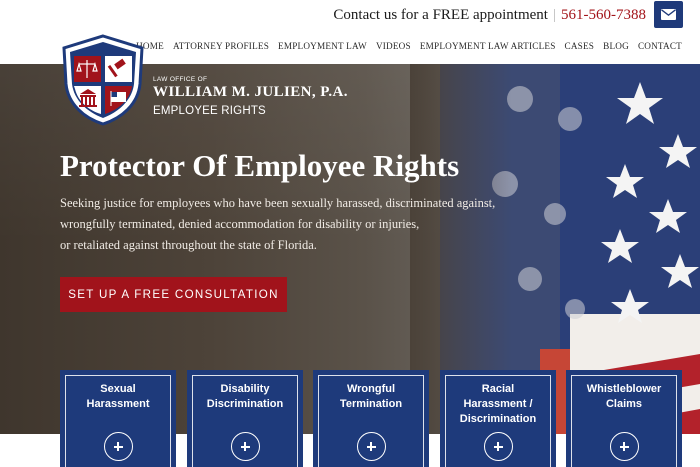 The image size is (700, 467). Describe the element at coordinates (173, 294) in the screenshot. I see `free-consultation-button: SET UP A FREE CONSULTATION` at that location.